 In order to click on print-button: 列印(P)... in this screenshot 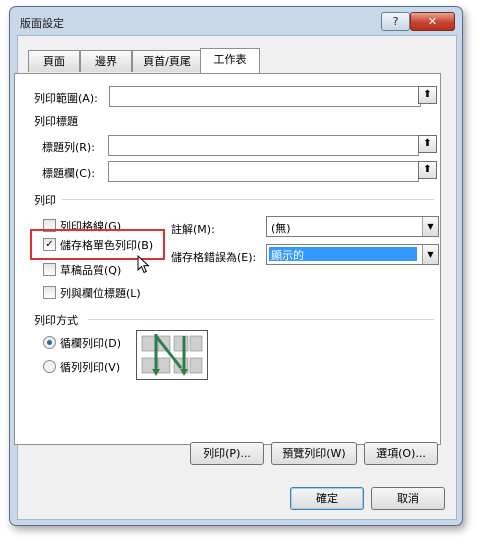, I will do `click(227, 453)`.